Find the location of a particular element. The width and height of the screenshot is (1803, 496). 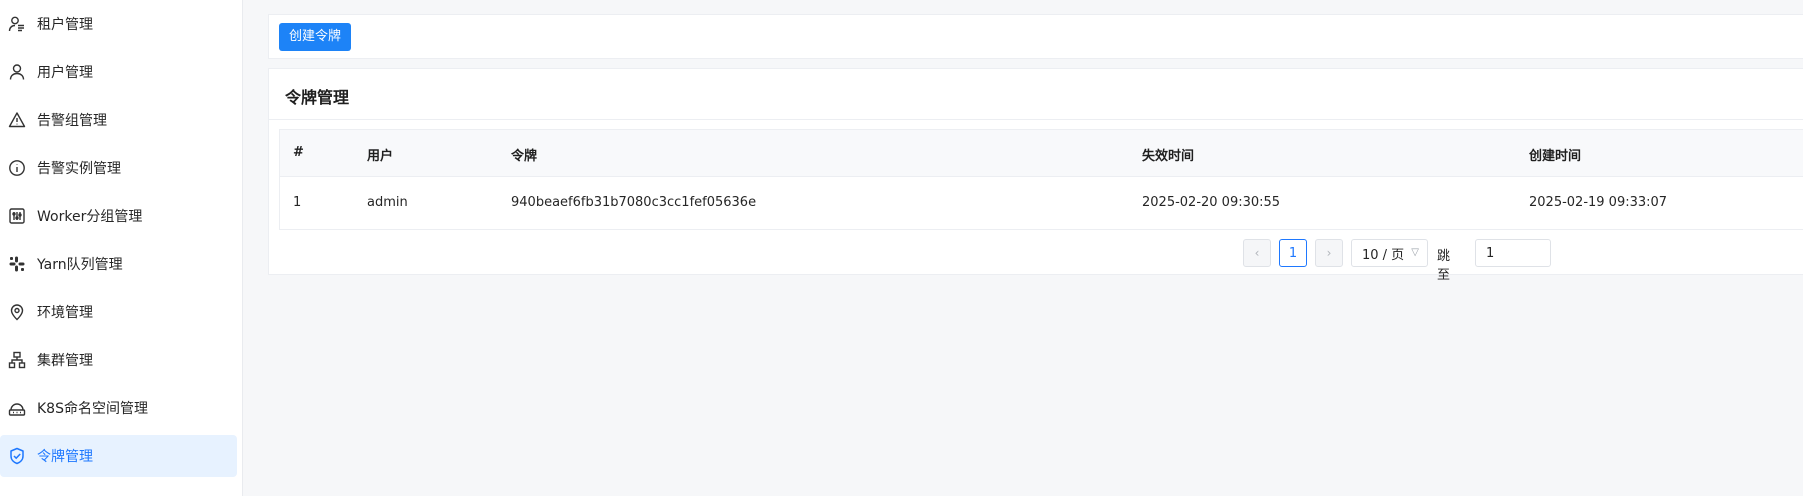

sidebar-item-yarn-queue: Yarn队列管理 is located at coordinates (118, 264).